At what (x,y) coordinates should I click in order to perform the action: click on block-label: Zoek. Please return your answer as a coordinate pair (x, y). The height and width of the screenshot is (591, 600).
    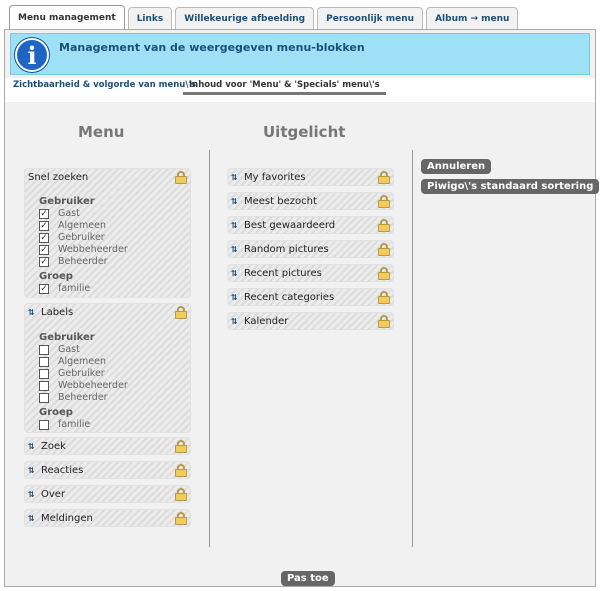
    Looking at the image, I should click on (53, 446).